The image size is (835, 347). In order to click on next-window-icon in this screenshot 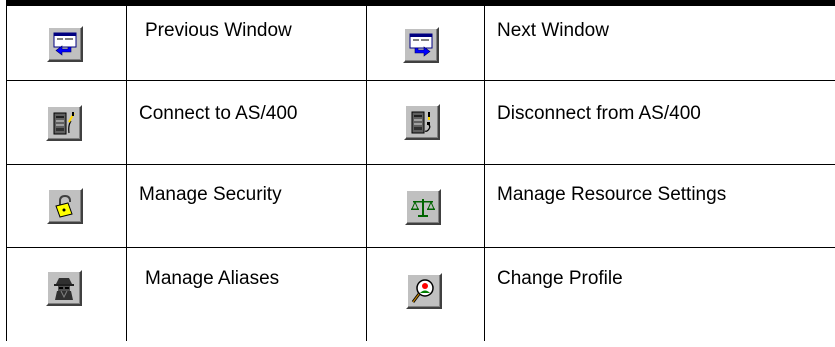, I will do `click(421, 45)`.